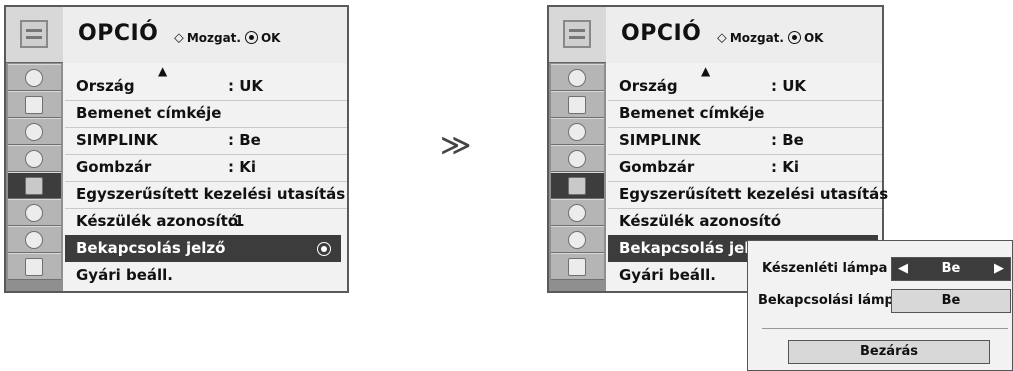 This screenshot has height=371, width=1013. What do you see at coordinates (830, 300) in the screenshot?
I see `power-lamp-label: Bekapcsolási lámpa` at bounding box center [830, 300].